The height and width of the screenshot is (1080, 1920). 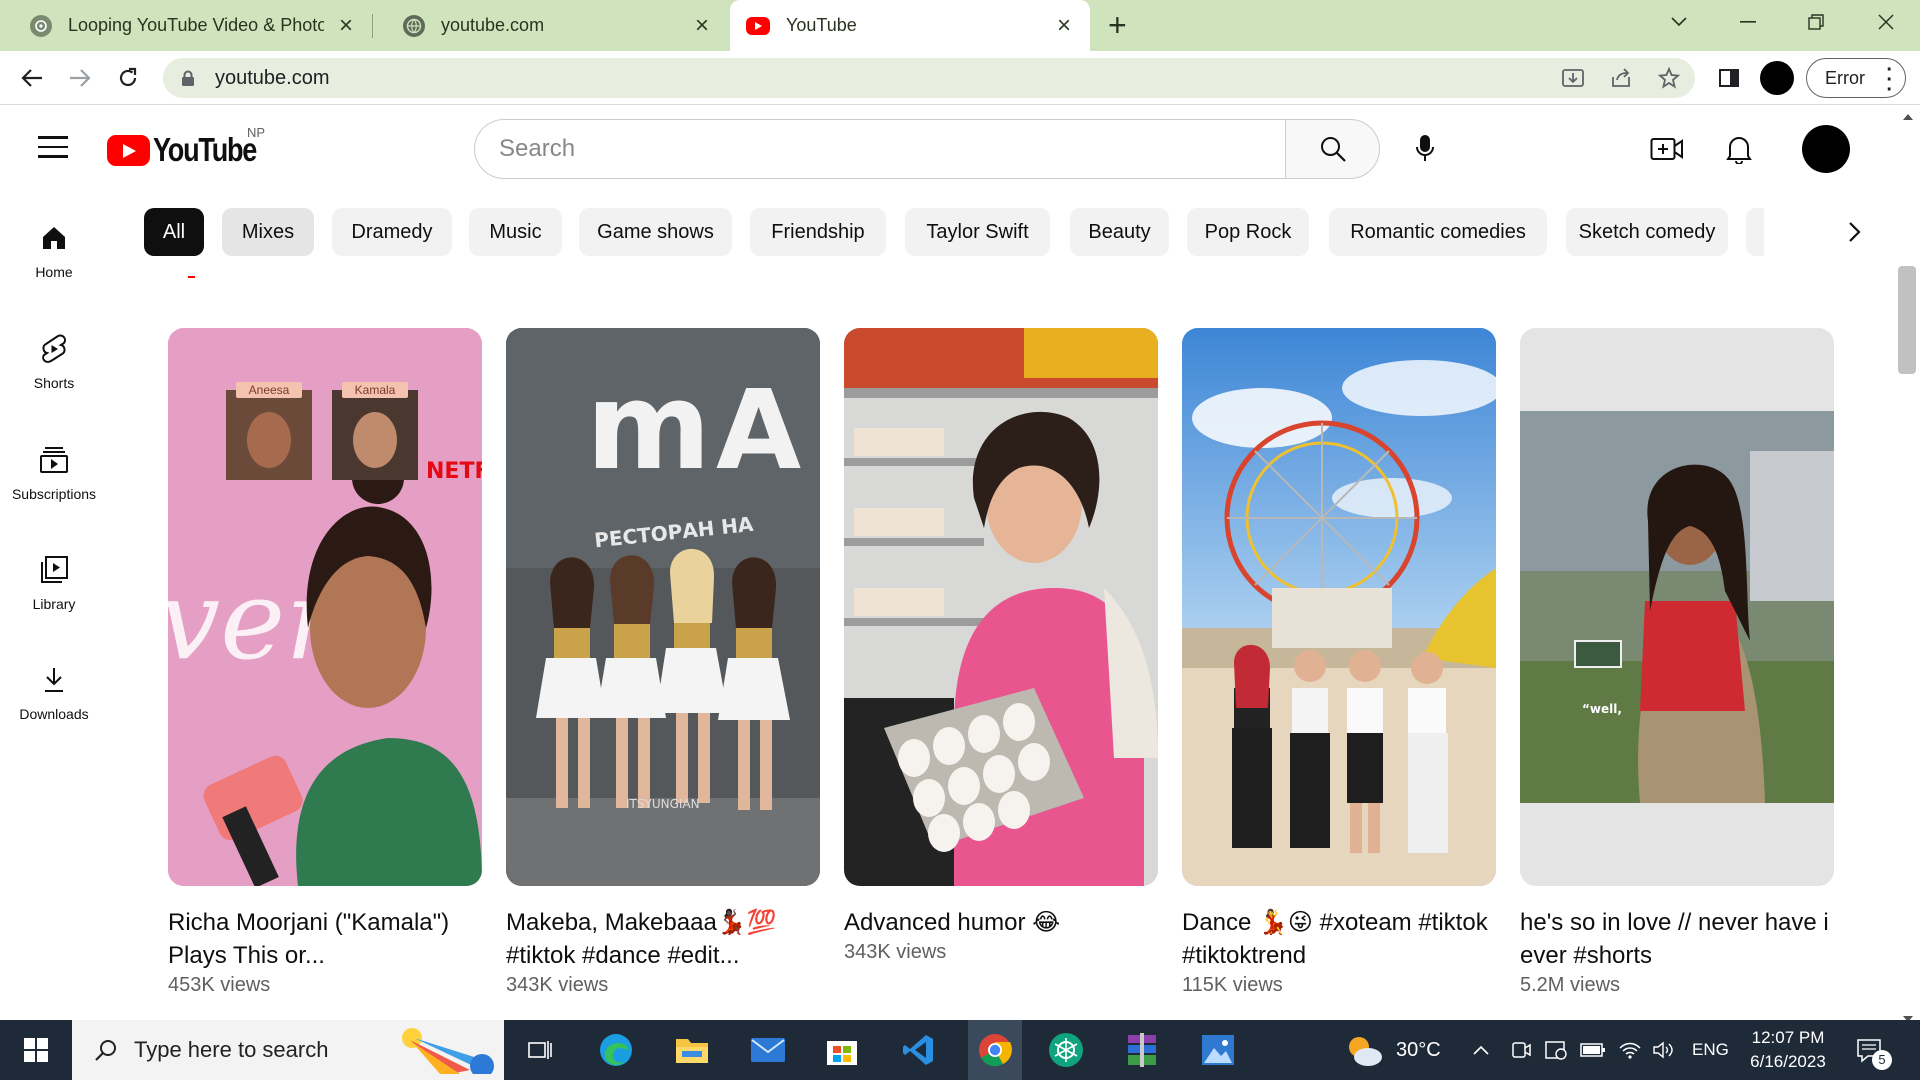 What do you see at coordinates (1729, 78) in the screenshot?
I see `side-panel-icon` at bounding box center [1729, 78].